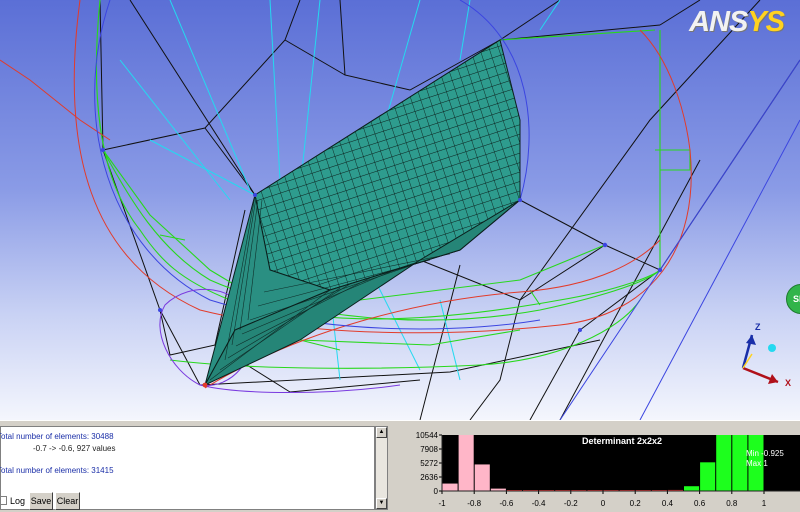 This screenshot has height=512, width=800. What do you see at coordinates (507, 503) in the screenshot?
I see `x-tick-label: -0.6` at bounding box center [507, 503].